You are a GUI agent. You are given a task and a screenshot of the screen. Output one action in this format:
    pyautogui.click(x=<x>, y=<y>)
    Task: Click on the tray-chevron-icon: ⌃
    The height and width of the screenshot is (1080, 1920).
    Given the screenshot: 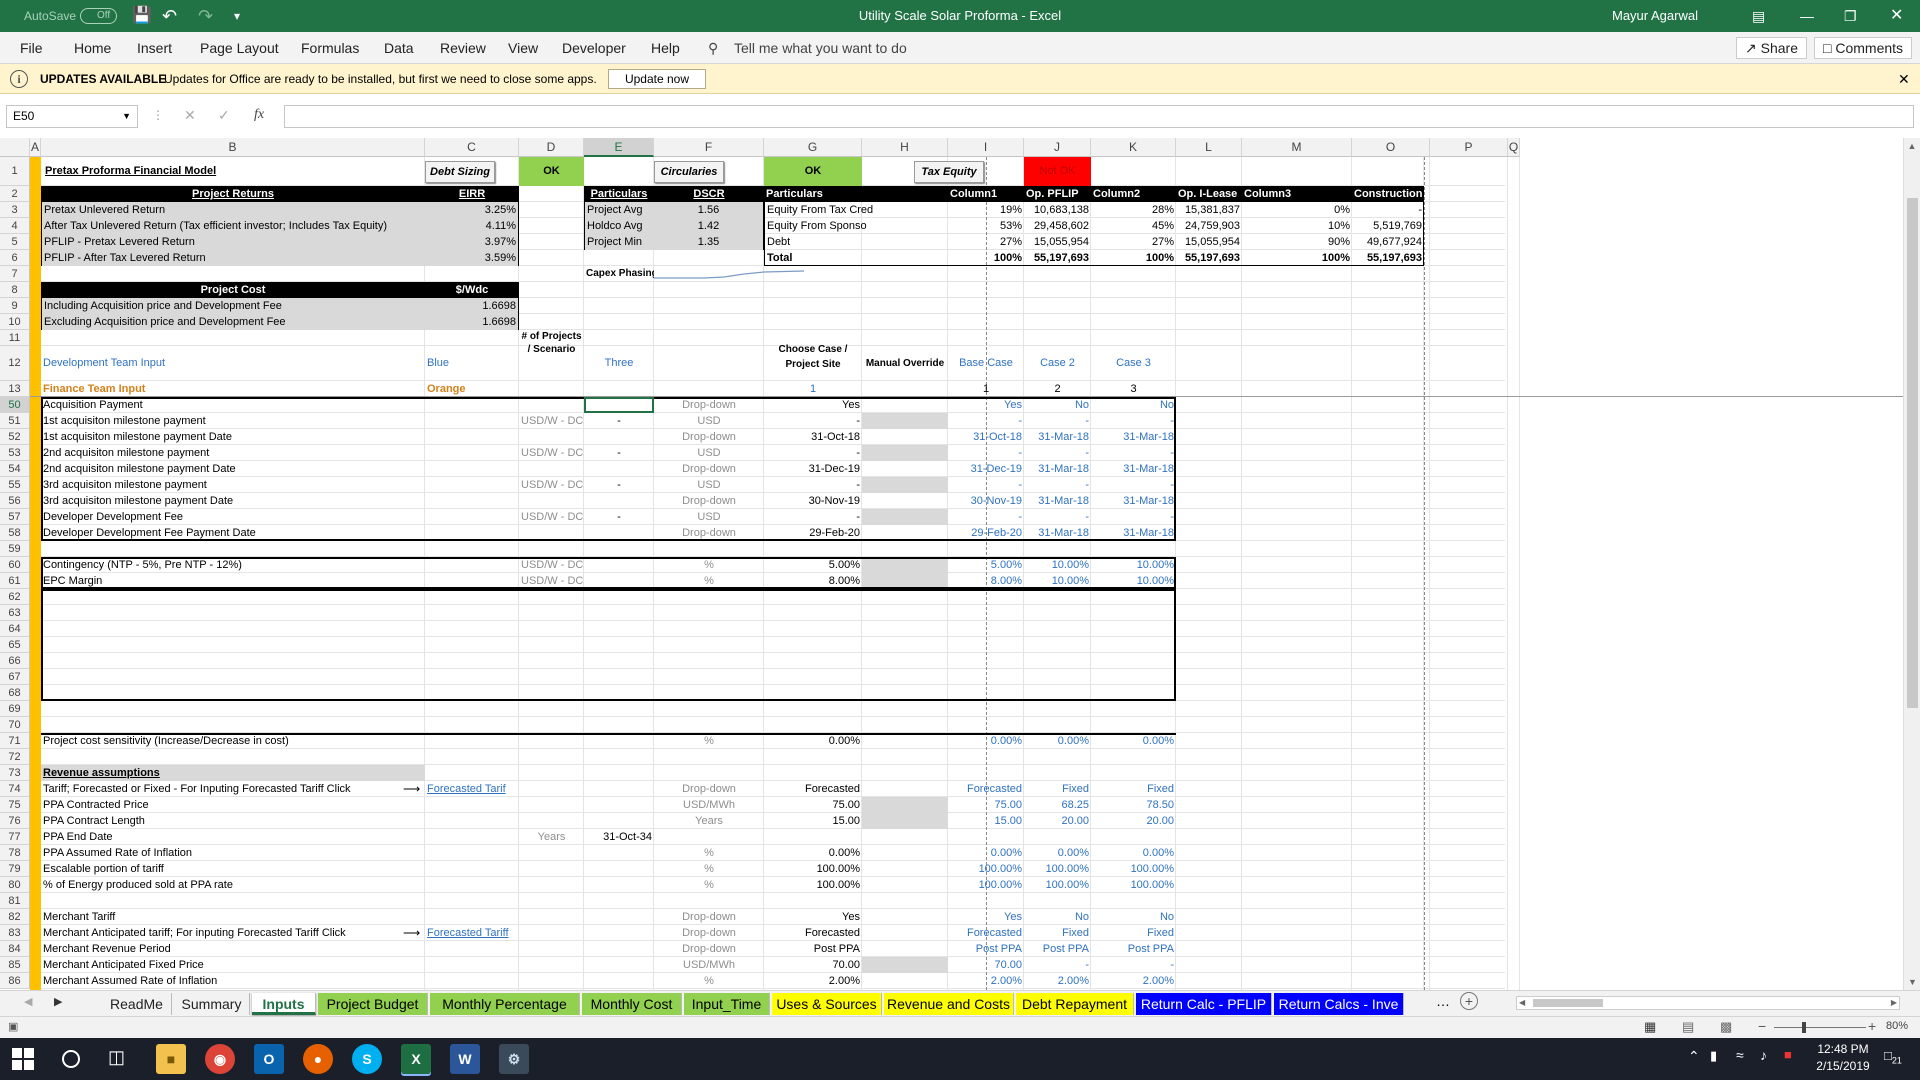 What is the action you would take?
    pyautogui.click(x=1694, y=1056)
    